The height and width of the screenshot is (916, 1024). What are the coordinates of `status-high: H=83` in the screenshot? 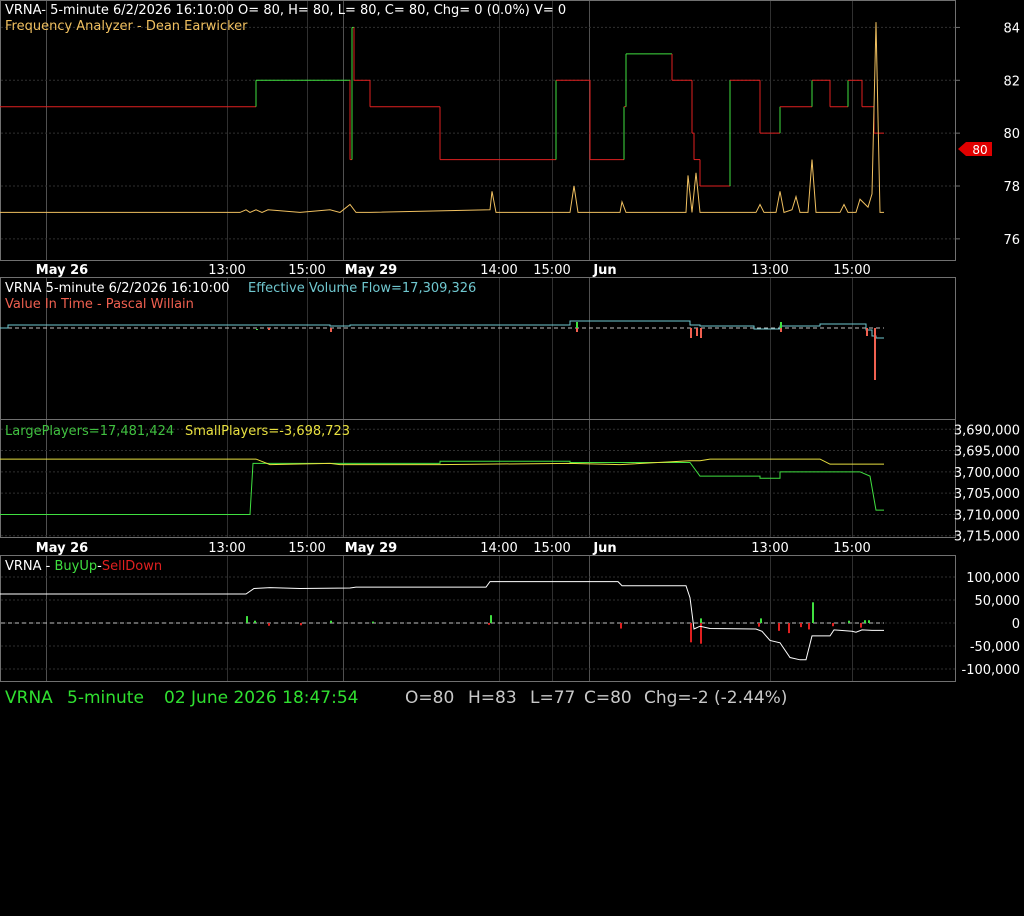 It's located at (492, 698).